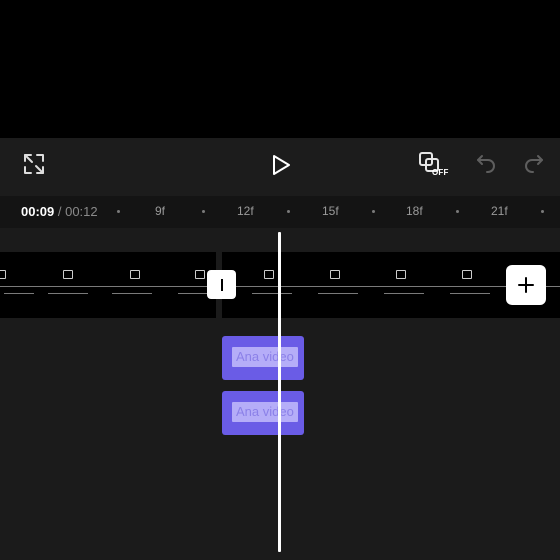 Image resolution: width=560 pixels, height=560 pixels. I want to click on ruler-tick: 21f, so click(499, 211).